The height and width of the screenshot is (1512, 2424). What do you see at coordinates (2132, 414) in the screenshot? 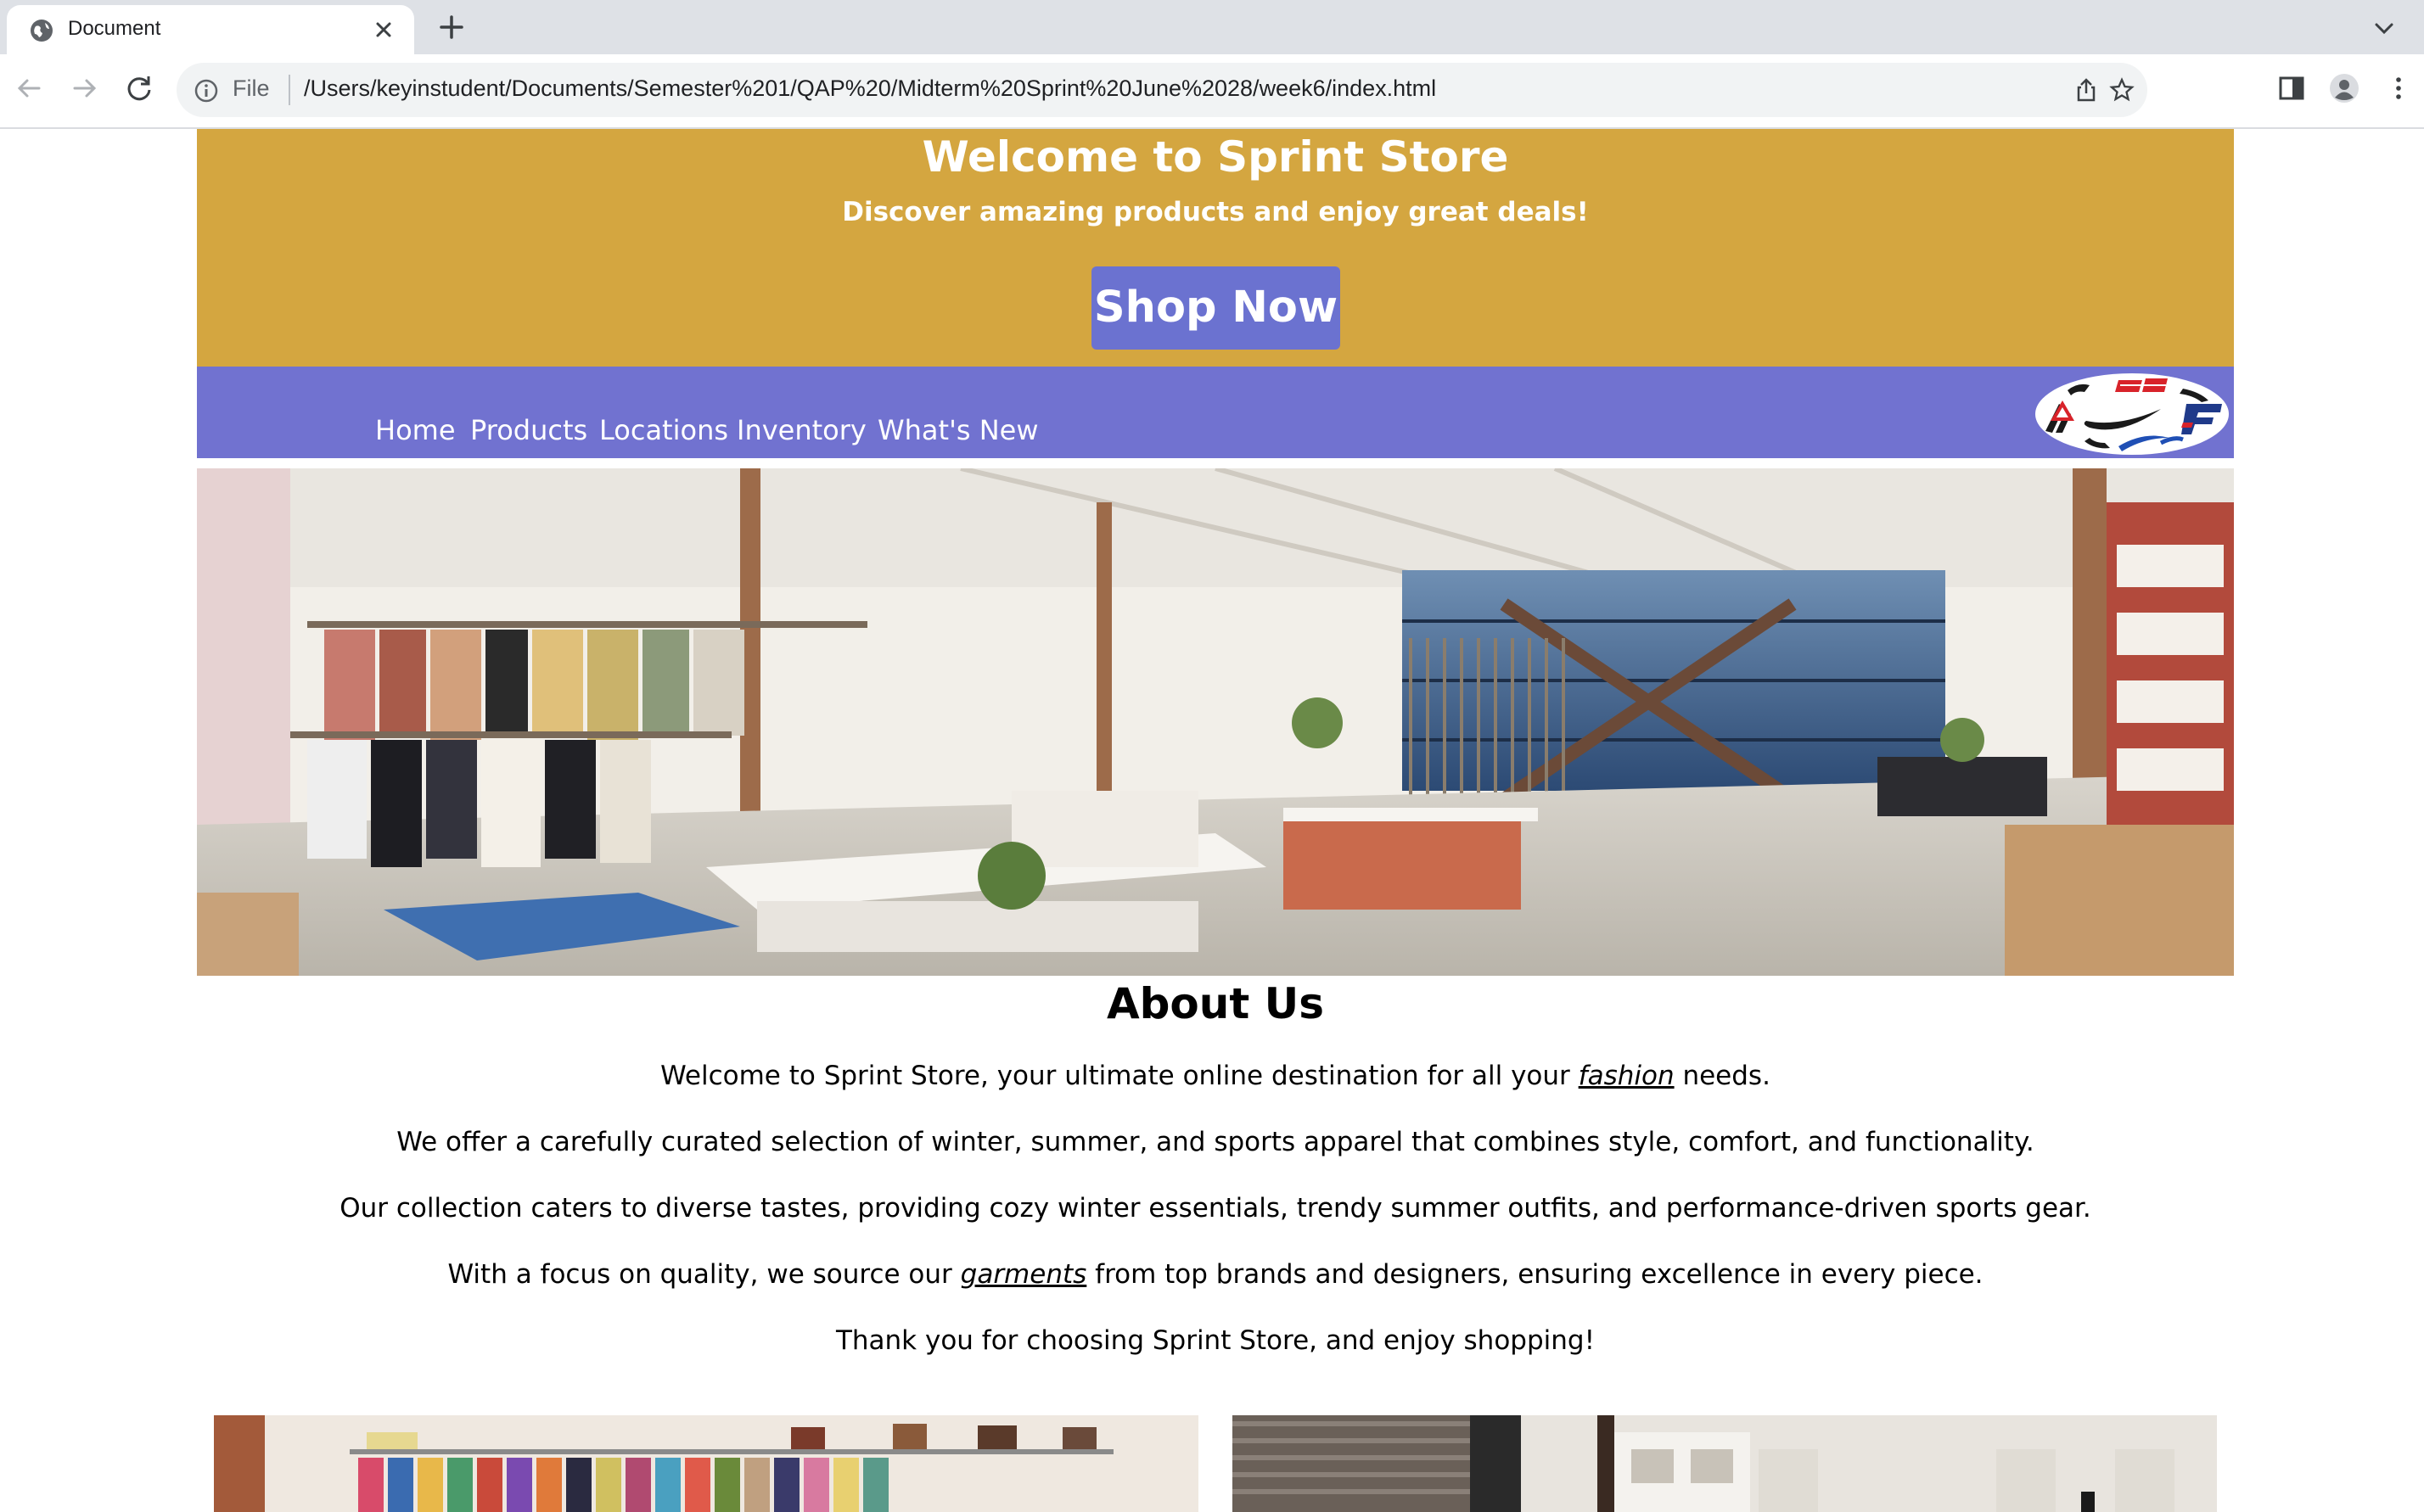
I see `brand-logos-icon` at bounding box center [2132, 414].